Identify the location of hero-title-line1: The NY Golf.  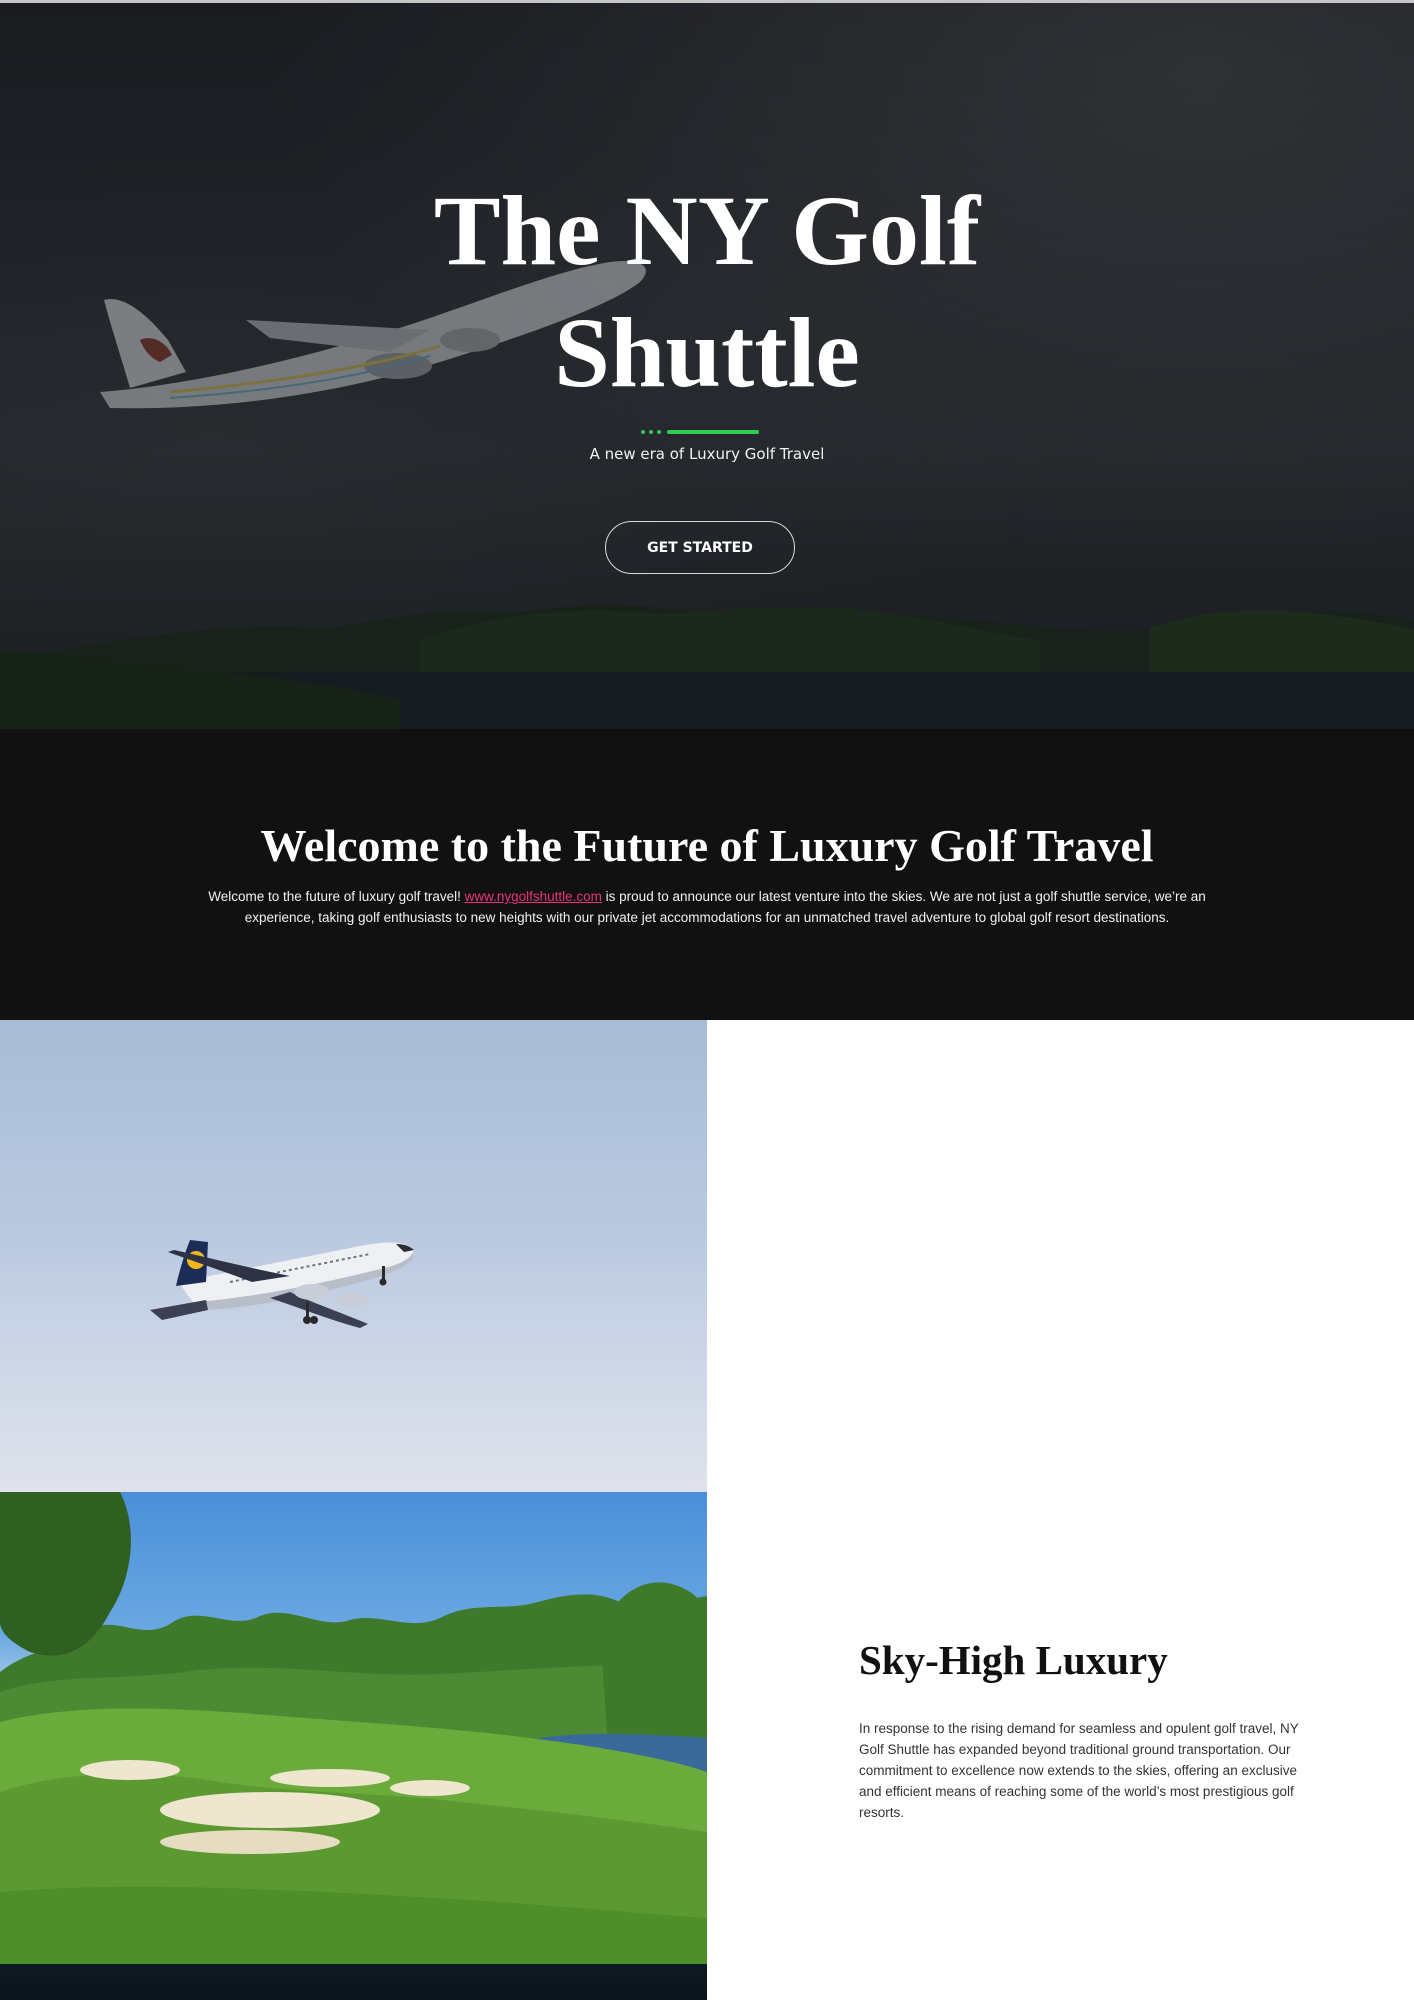
(707, 230).